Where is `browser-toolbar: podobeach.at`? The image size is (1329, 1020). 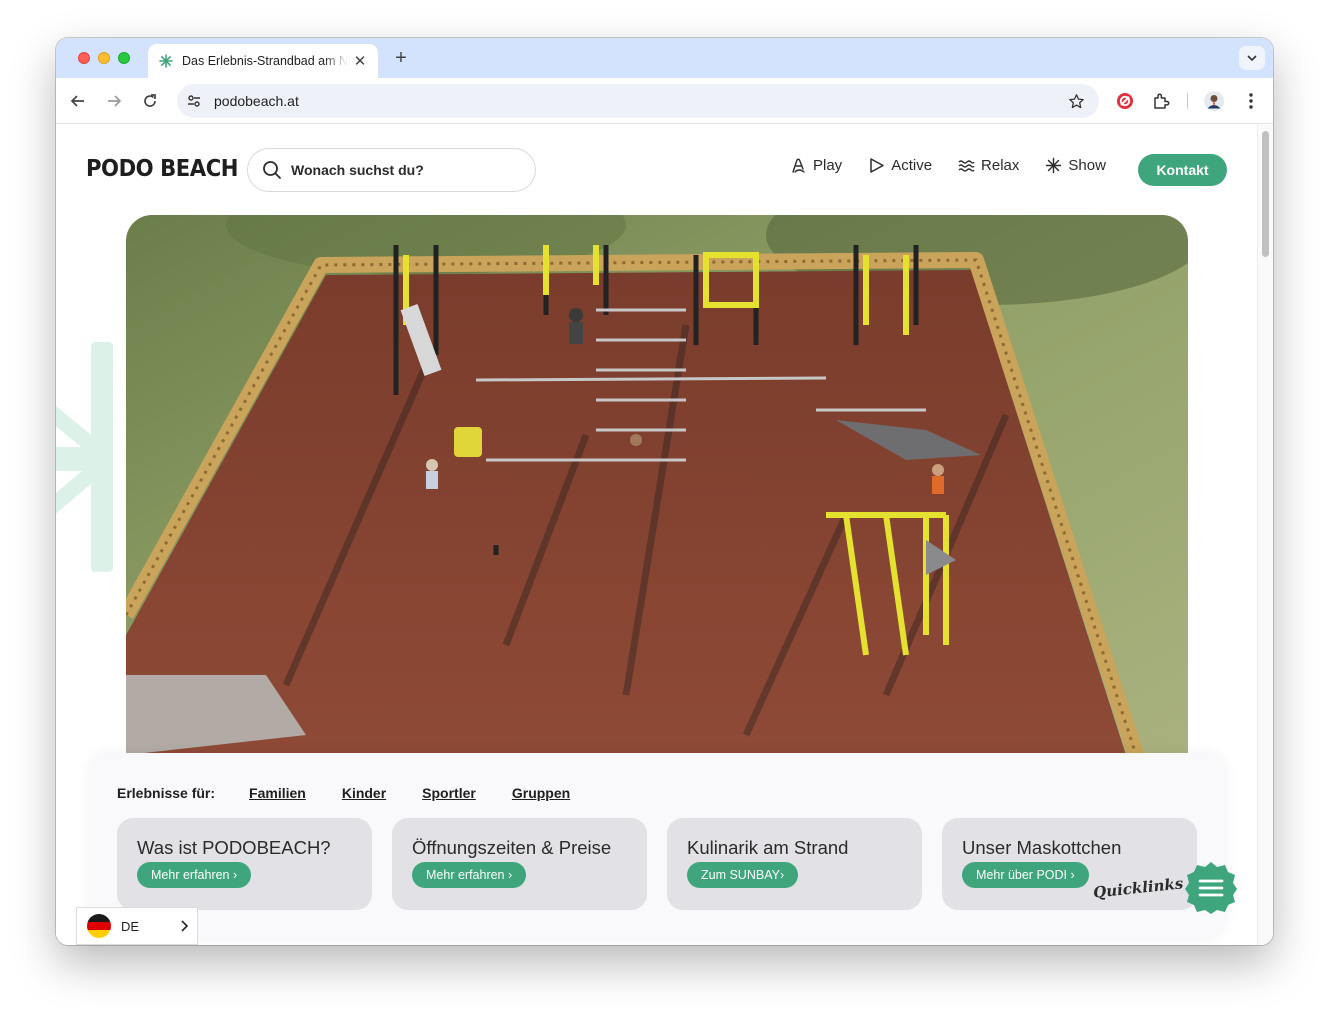 browser-toolbar: podobeach.at is located at coordinates (664, 101).